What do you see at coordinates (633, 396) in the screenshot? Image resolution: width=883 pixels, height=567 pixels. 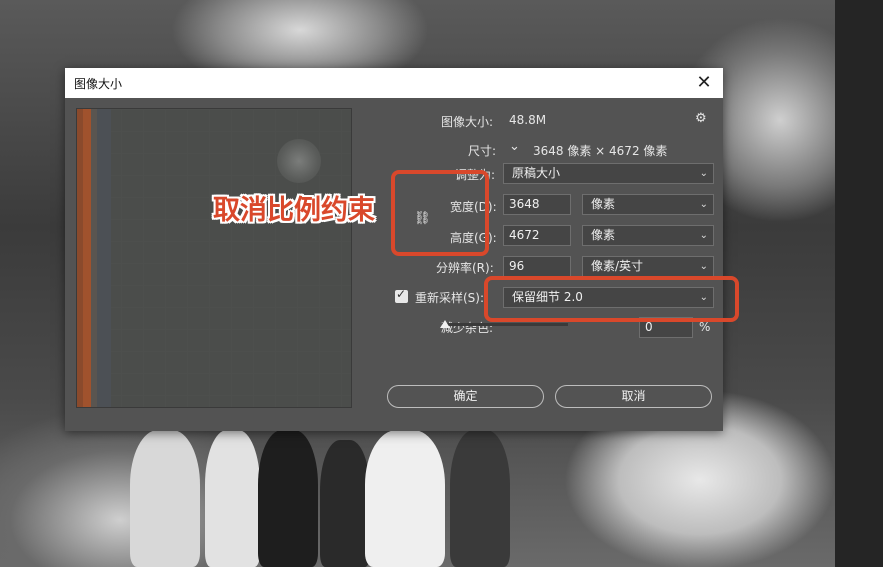 I see `cancel-button: 取消` at bounding box center [633, 396].